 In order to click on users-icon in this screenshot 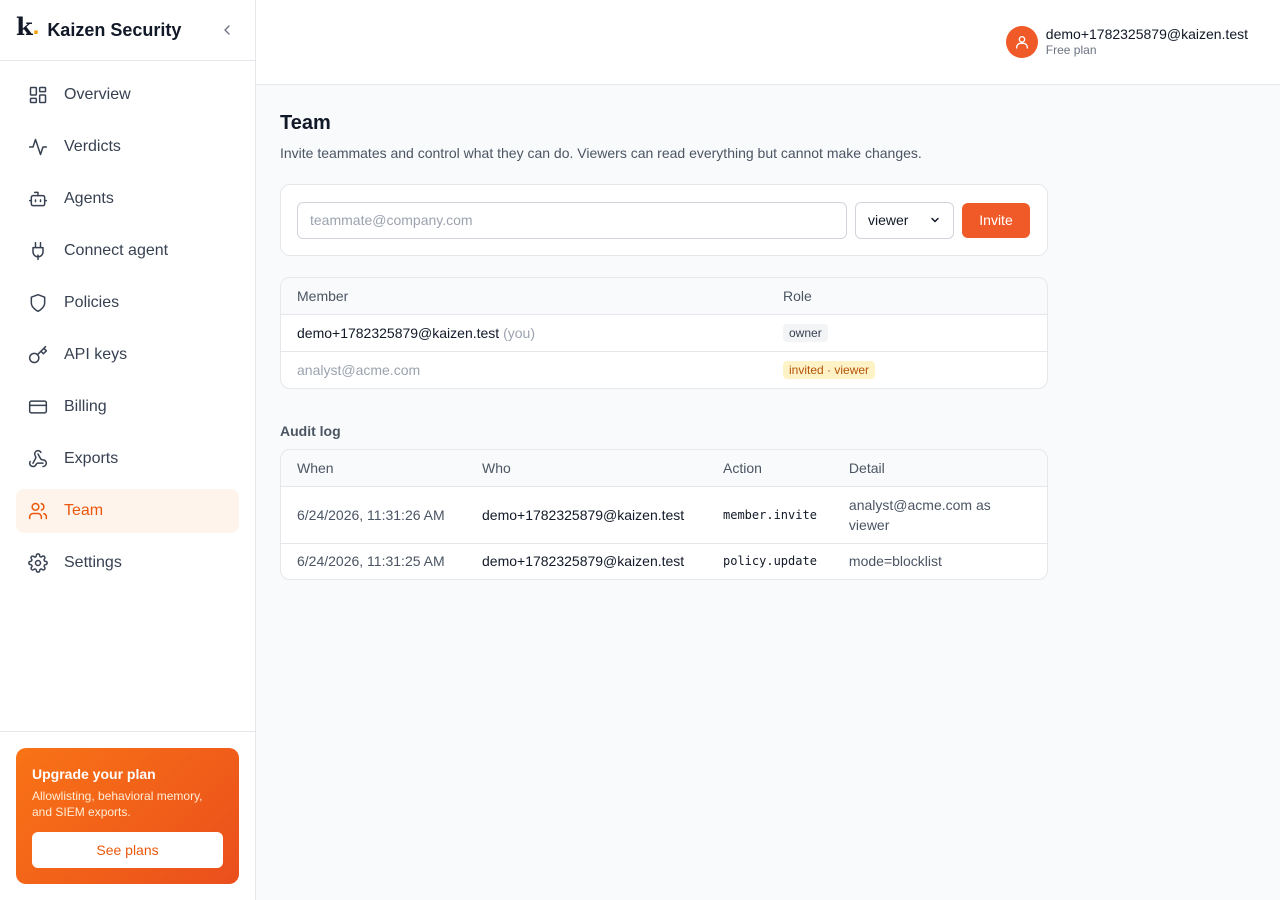, I will do `click(38, 511)`.